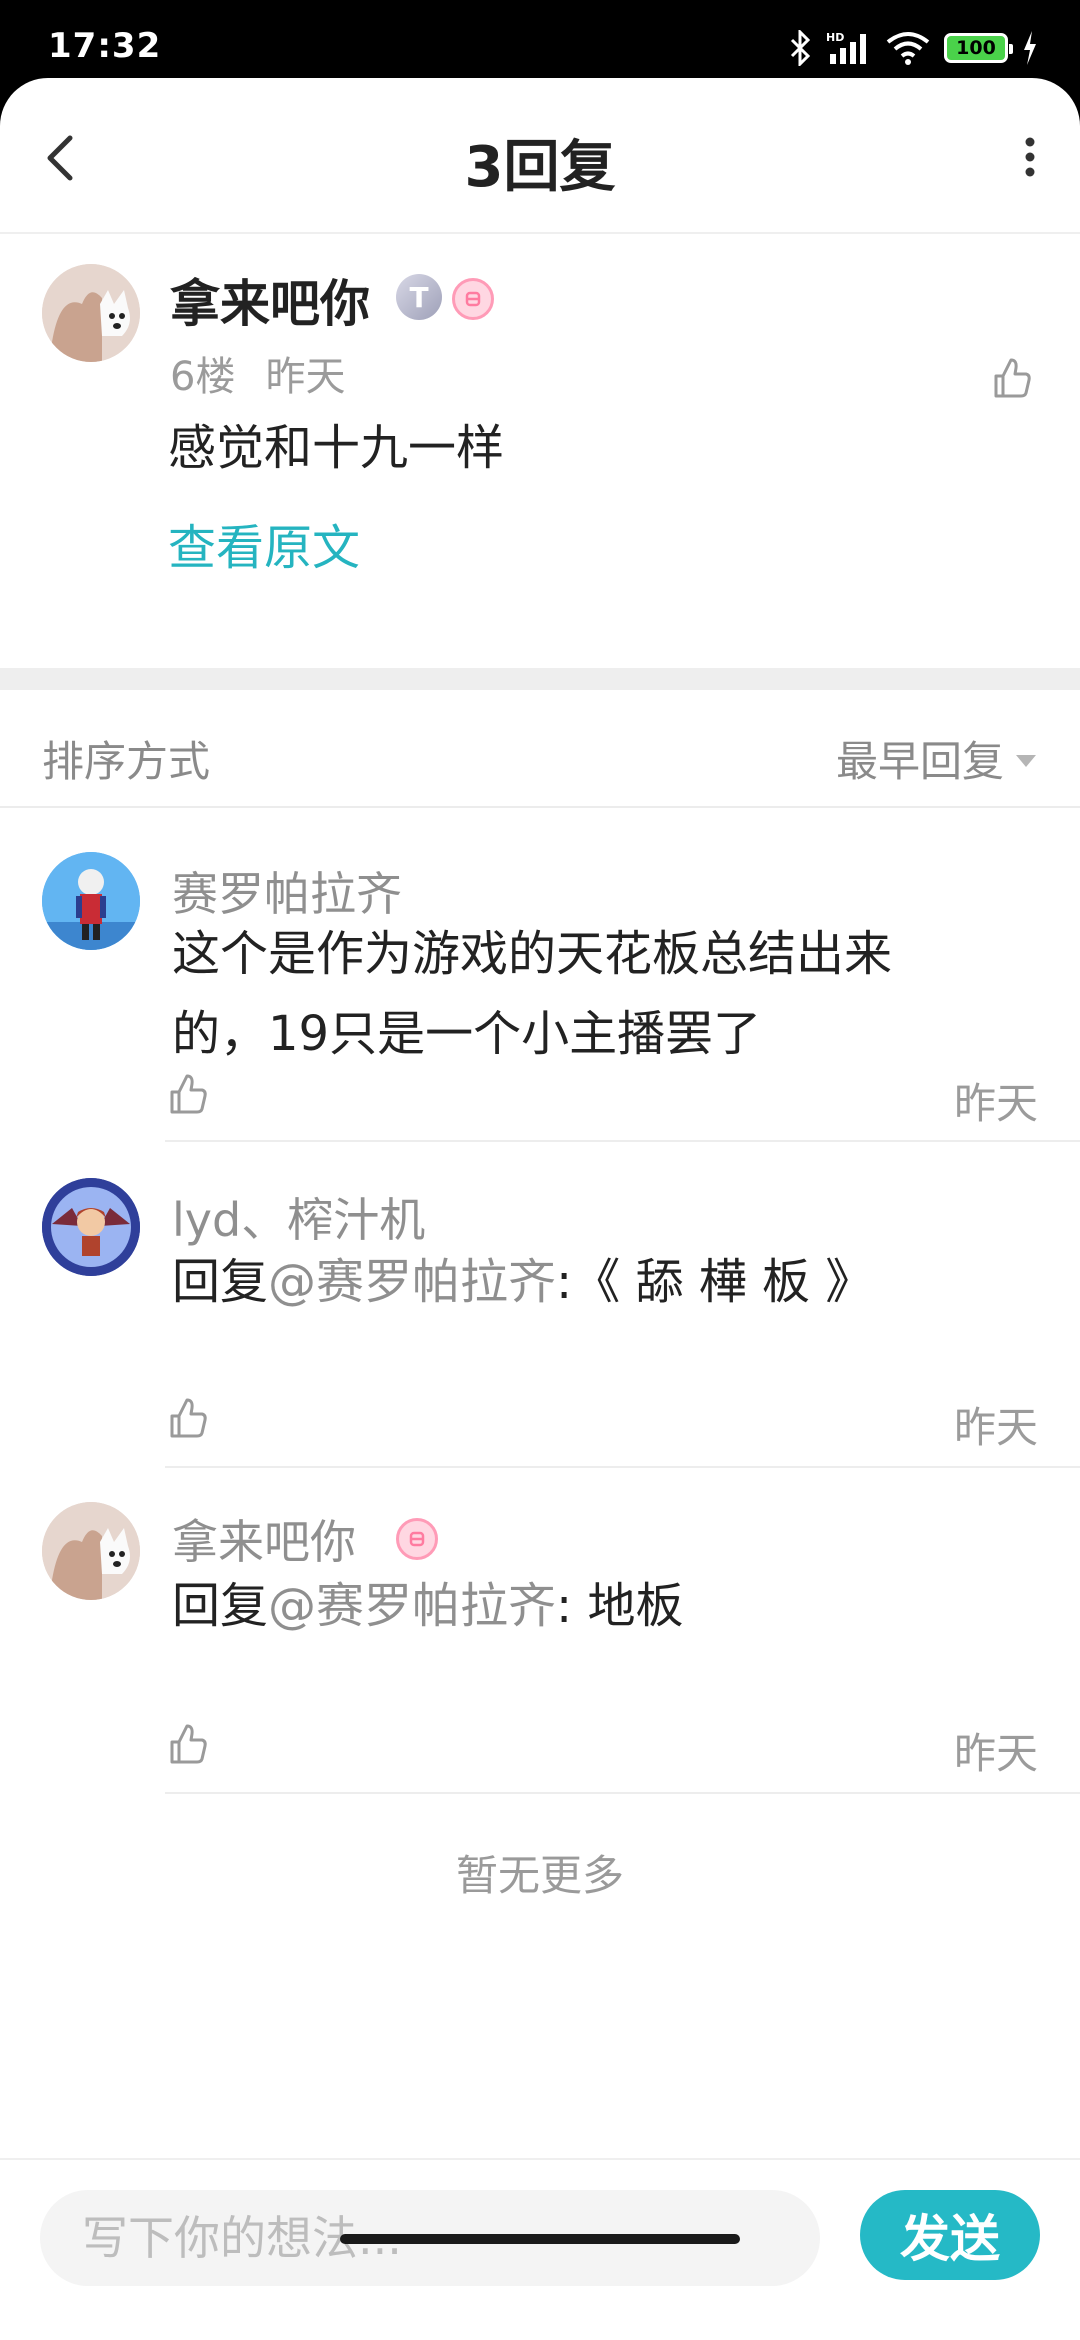  What do you see at coordinates (540, 2239) in the screenshot?
I see `home-indicator` at bounding box center [540, 2239].